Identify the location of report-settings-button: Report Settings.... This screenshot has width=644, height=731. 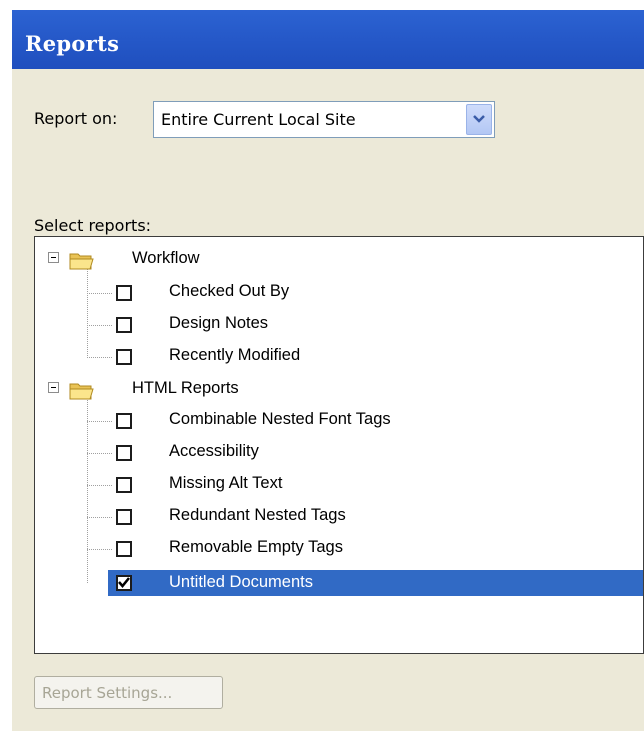
(128, 692).